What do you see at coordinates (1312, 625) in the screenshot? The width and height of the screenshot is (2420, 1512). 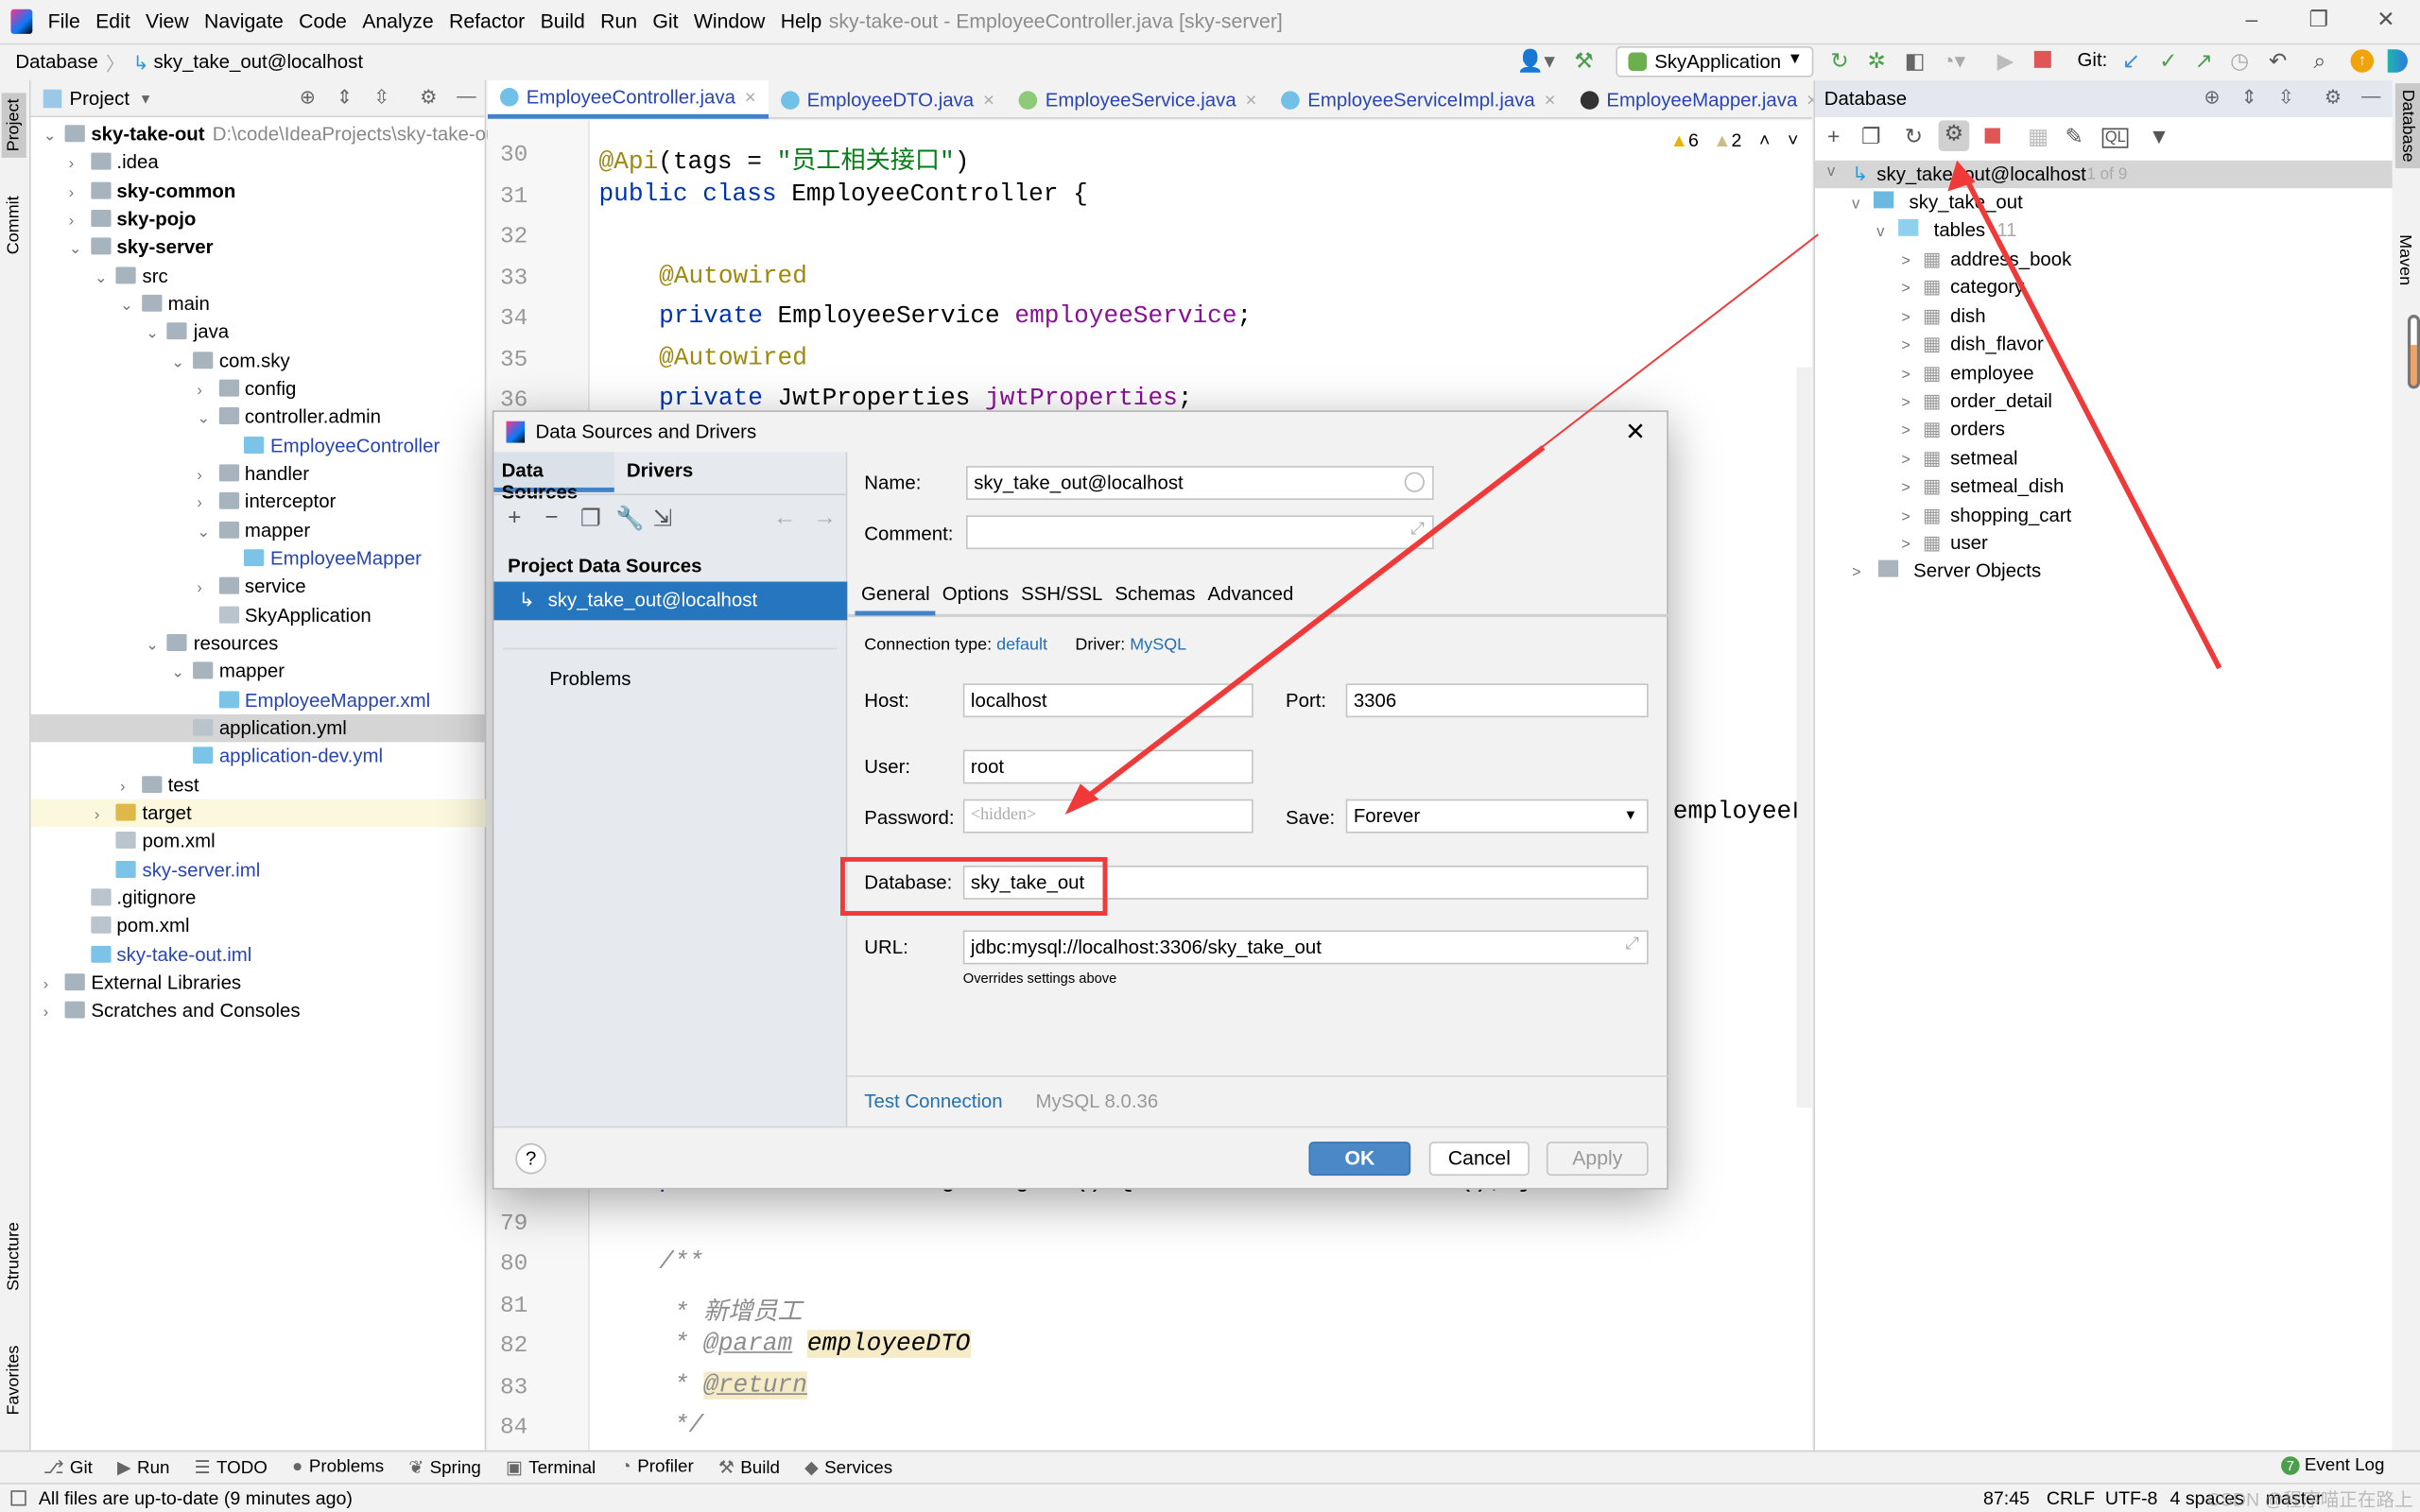 I see `annotation-arrow` at bounding box center [1312, 625].